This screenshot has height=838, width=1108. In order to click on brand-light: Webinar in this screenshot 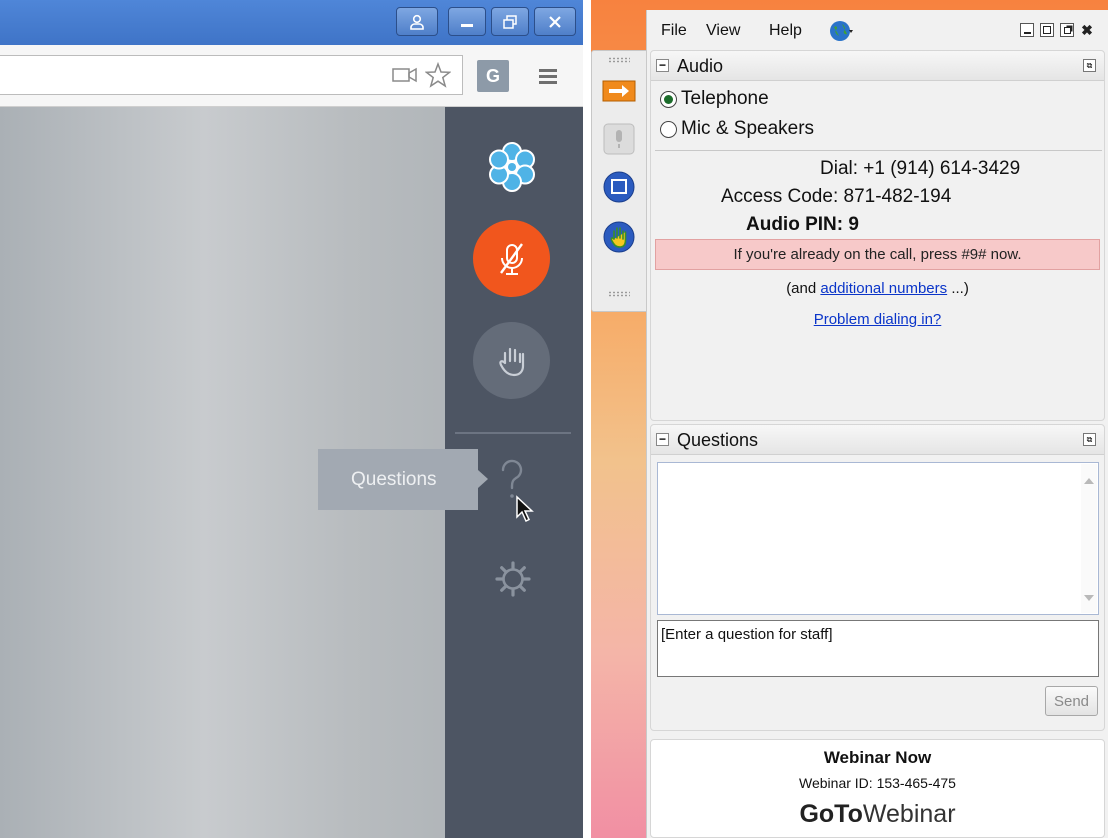, I will do `click(909, 814)`.